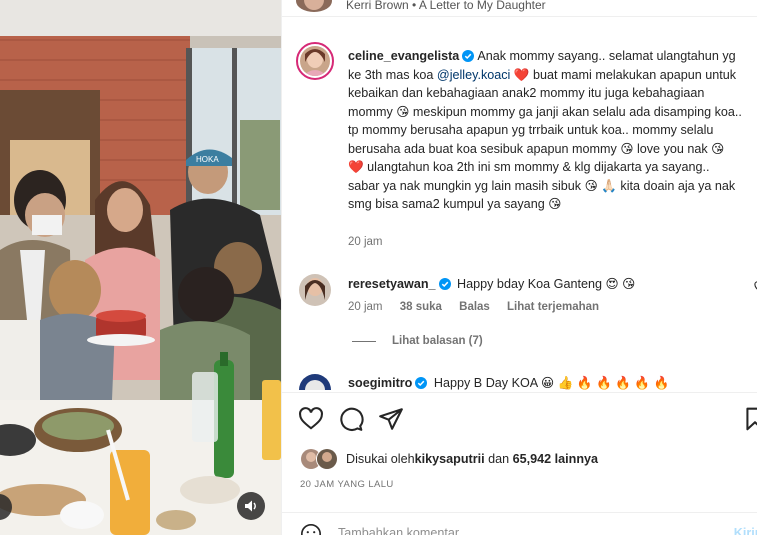 Image resolution: width=757 pixels, height=535 pixels. What do you see at coordinates (364, 341) in the screenshot?
I see `divider` at bounding box center [364, 341].